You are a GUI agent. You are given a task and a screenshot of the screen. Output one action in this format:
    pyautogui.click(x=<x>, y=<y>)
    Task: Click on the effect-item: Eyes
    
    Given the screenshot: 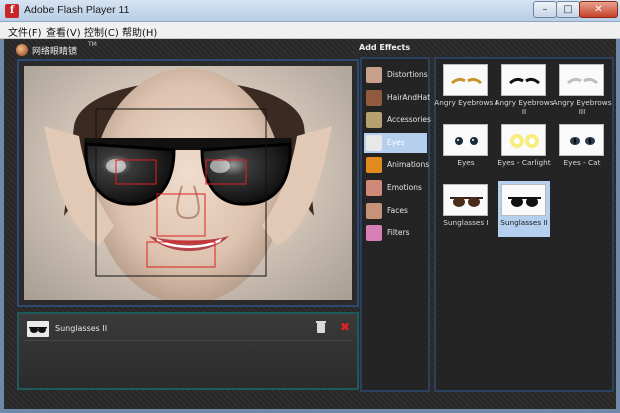 What is the action you would take?
    pyautogui.click(x=466, y=149)
    